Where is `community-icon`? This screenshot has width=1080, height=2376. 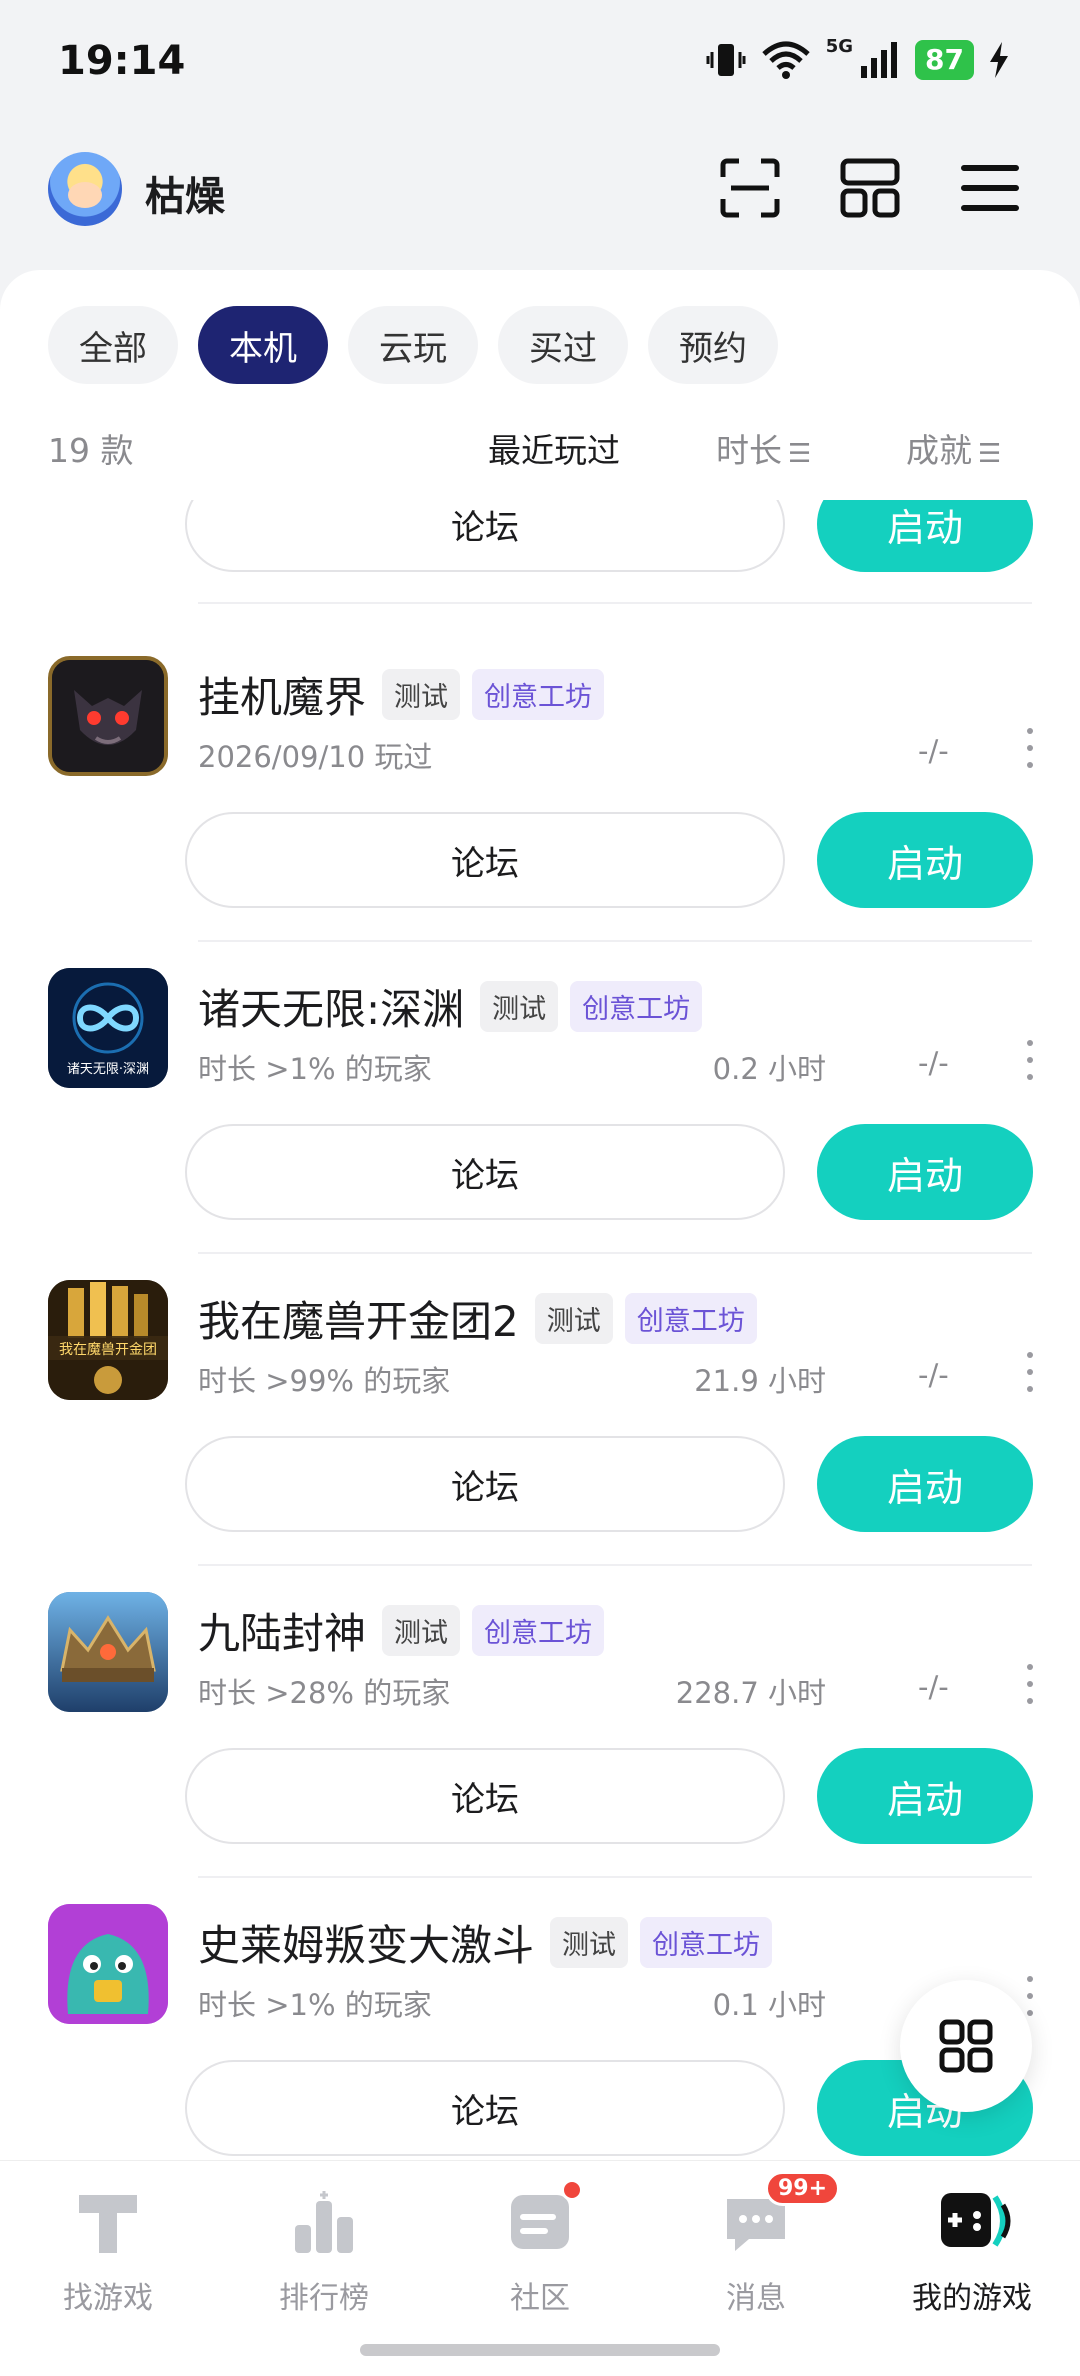
community-icon is located at coordinates (544, 2218).